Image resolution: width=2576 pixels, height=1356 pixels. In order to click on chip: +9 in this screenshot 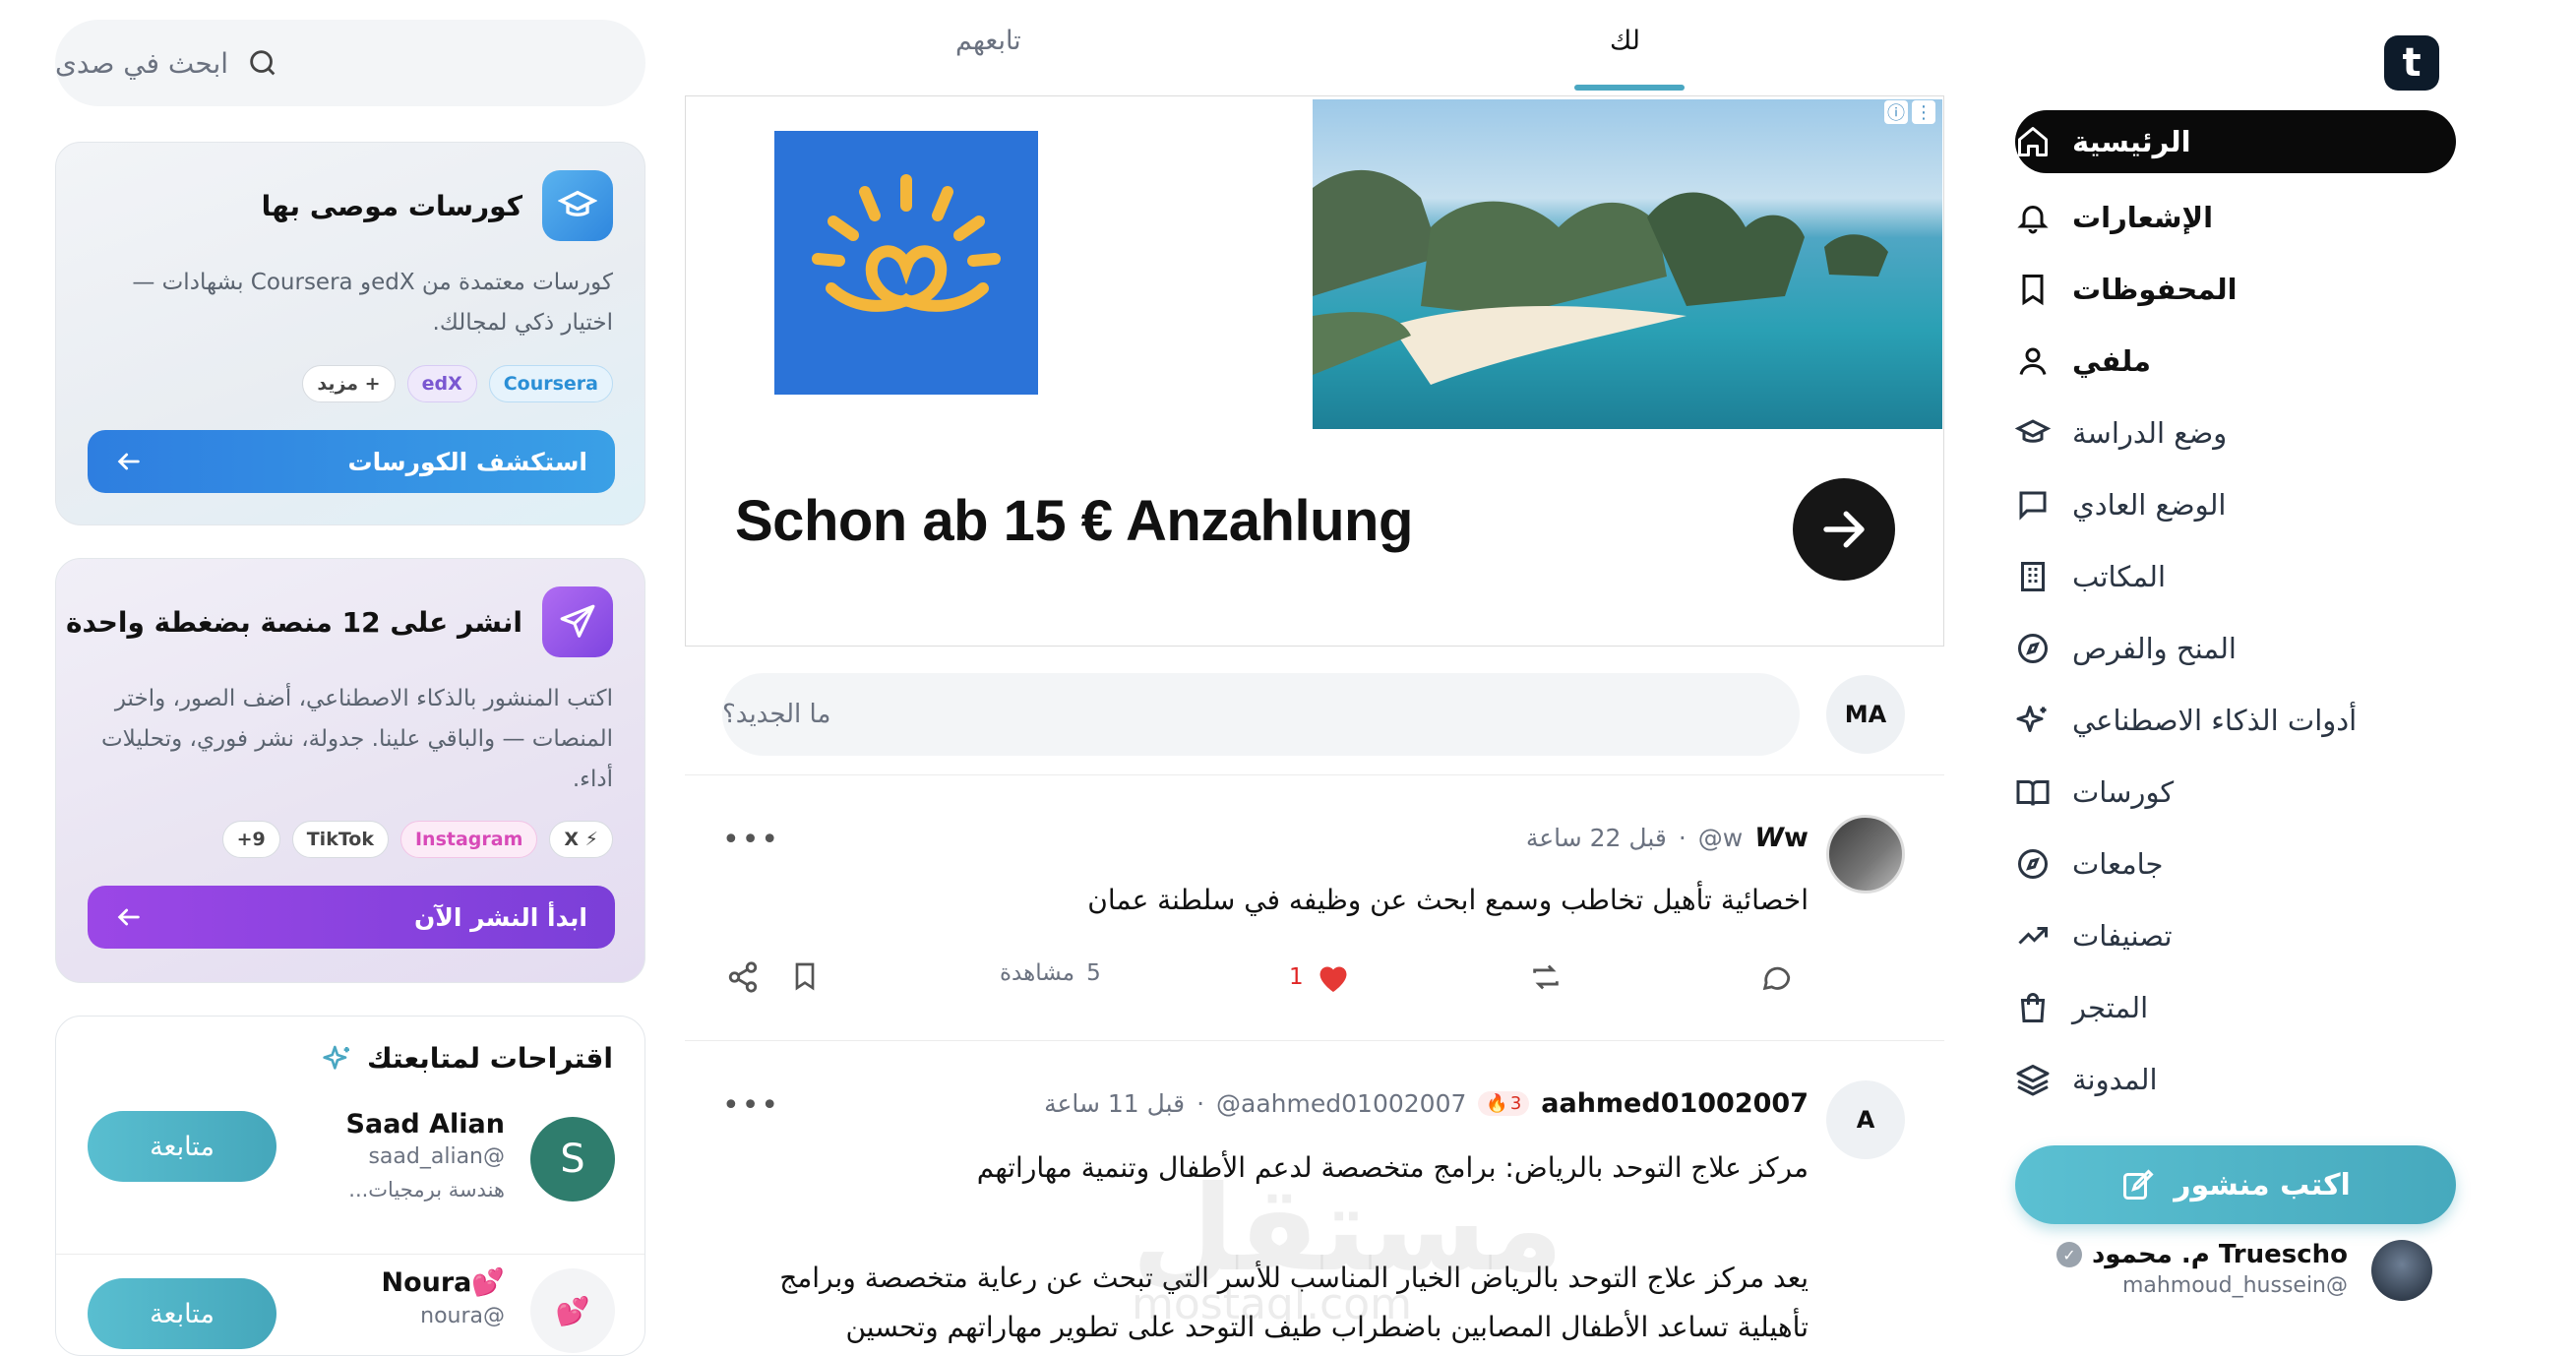, I will do `click(250, 839)`.